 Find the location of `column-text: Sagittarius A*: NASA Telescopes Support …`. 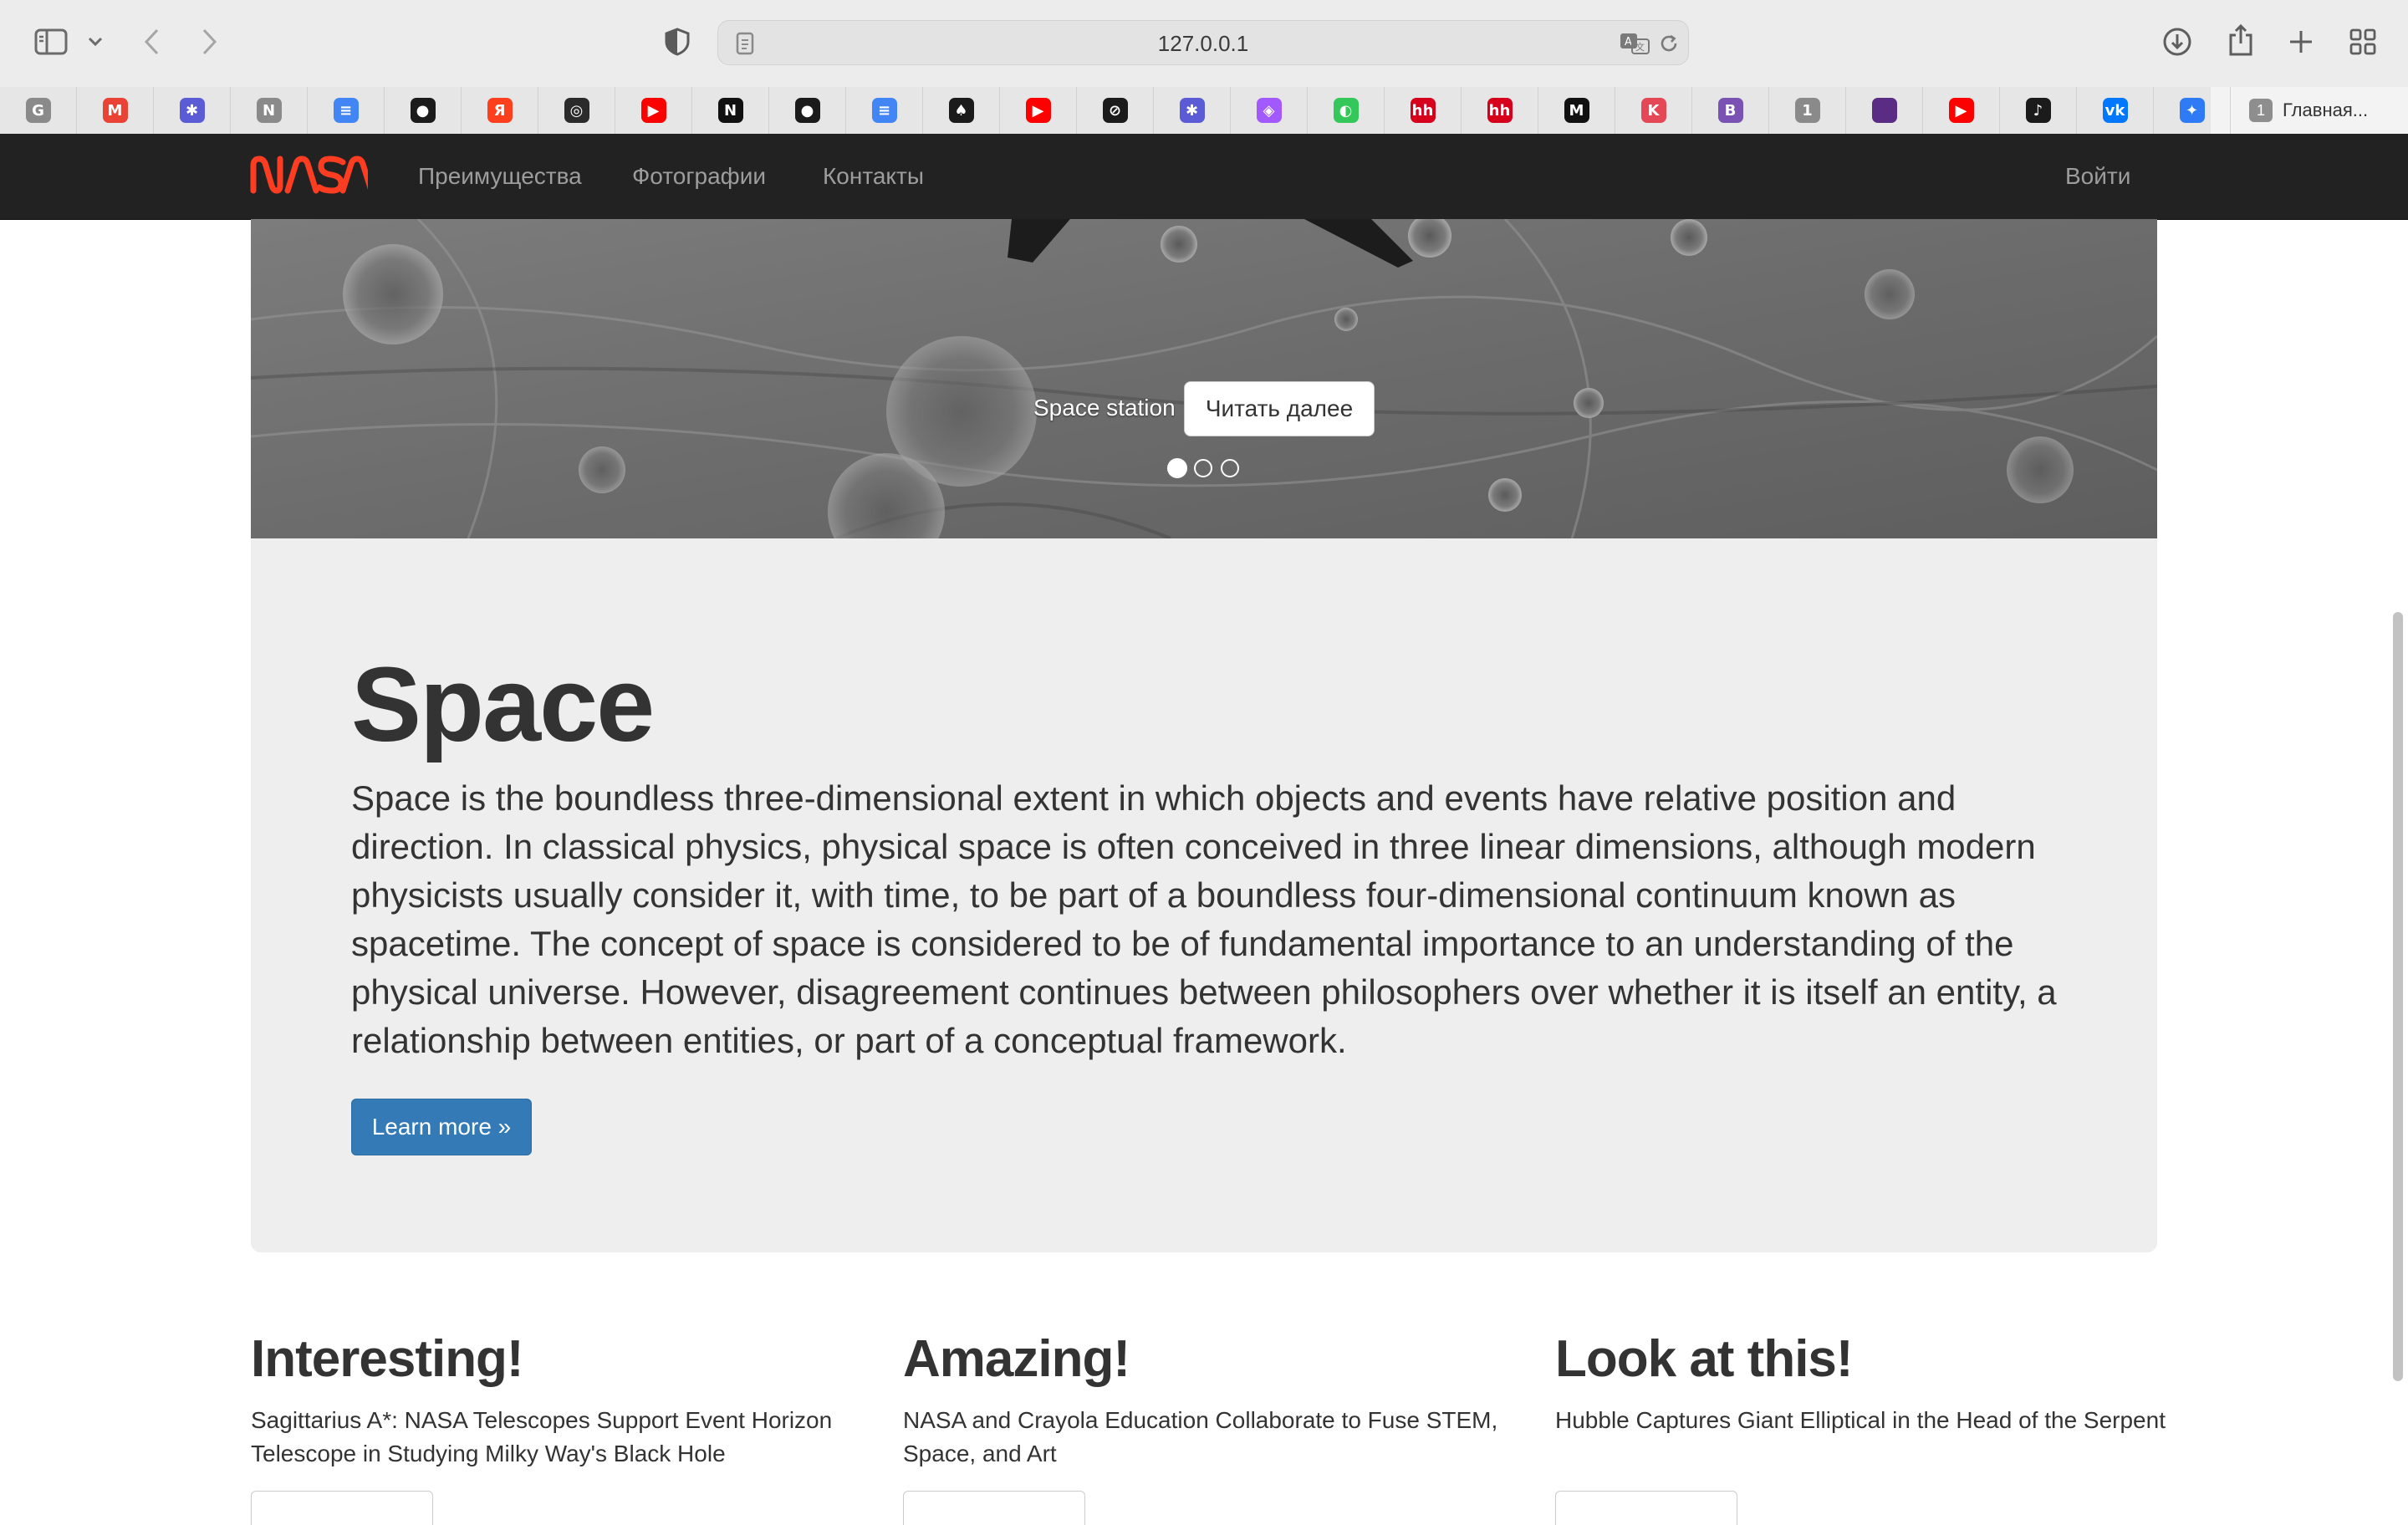

column-text: Sagittarius A*: NASA Telescopes Support … is located at coordinates (542, 1436).